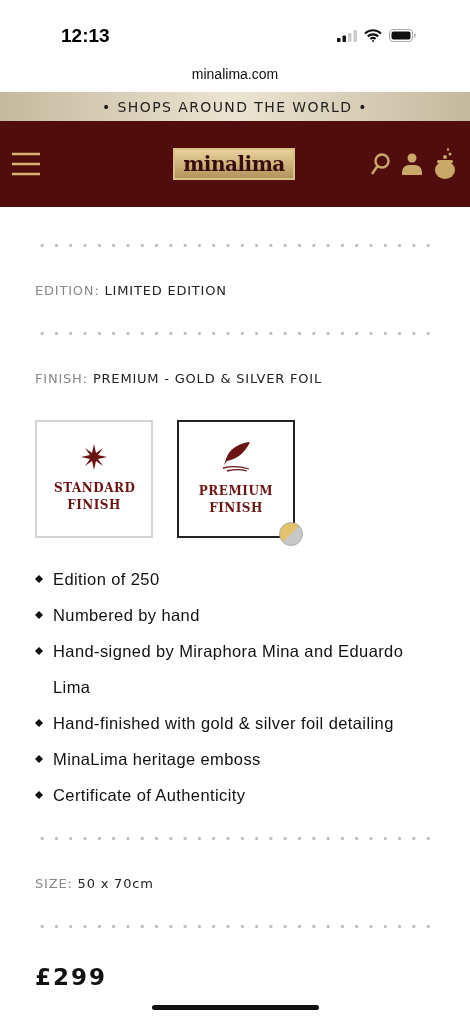 The width and height of the screenshot is (470, 1020). What do you see at coordinates (236, 479) in the screenshot?
I see `finish-option: PREMIUM FINISH` at bounding box center [236, 479].